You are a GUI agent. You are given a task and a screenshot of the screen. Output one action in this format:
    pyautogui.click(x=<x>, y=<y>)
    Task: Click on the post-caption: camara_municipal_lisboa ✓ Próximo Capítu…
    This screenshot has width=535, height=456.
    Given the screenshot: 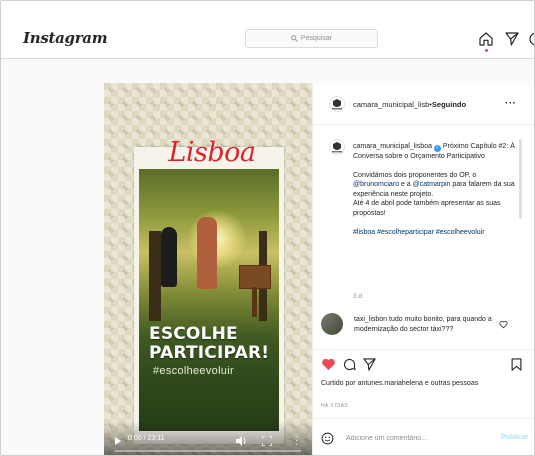 What is the action you would take?
    pyautogui.click(x=437, y=194)
    